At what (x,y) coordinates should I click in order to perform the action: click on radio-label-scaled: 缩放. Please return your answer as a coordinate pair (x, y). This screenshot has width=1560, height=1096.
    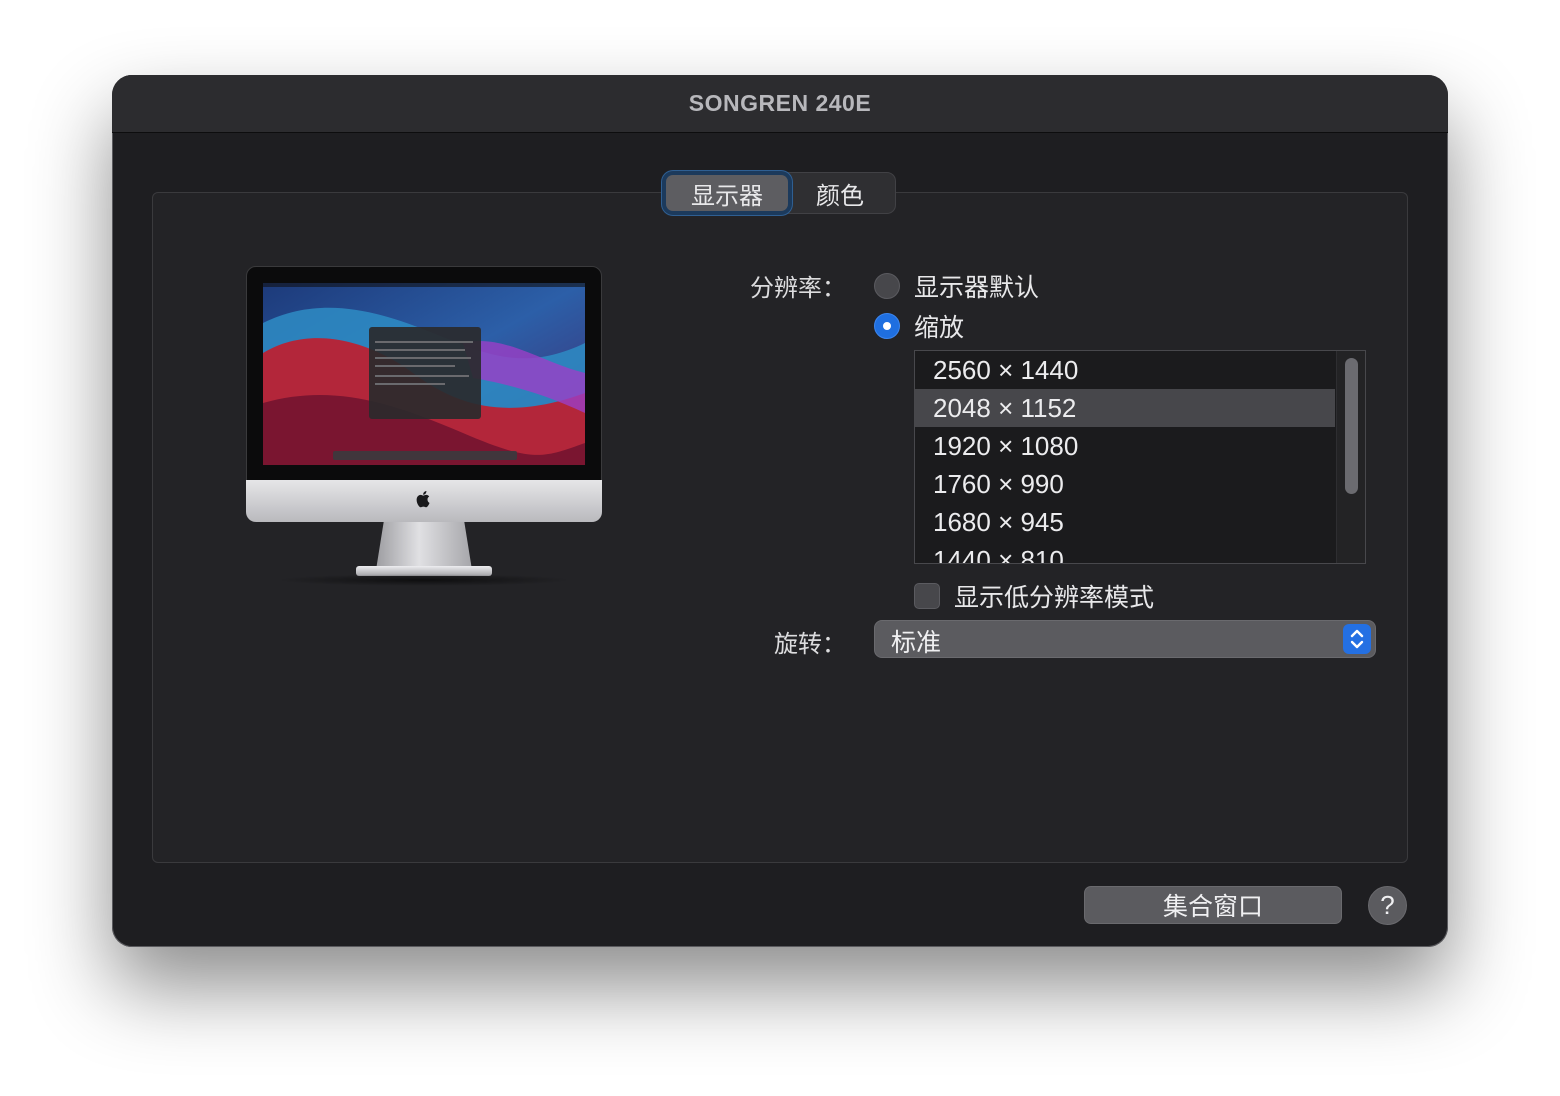
    Looking at the image, I should click on (939, 327).